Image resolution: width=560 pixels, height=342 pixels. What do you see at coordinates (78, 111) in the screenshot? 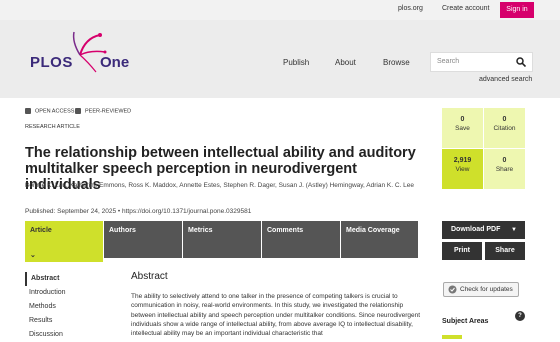
I see `check-icon` at bounding box center [78, 111].